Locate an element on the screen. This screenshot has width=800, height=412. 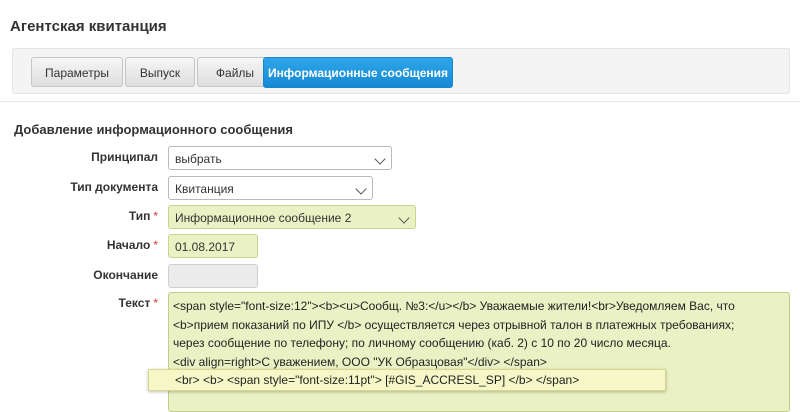
start-label-text: Начало is located at coordinates (128, 245).